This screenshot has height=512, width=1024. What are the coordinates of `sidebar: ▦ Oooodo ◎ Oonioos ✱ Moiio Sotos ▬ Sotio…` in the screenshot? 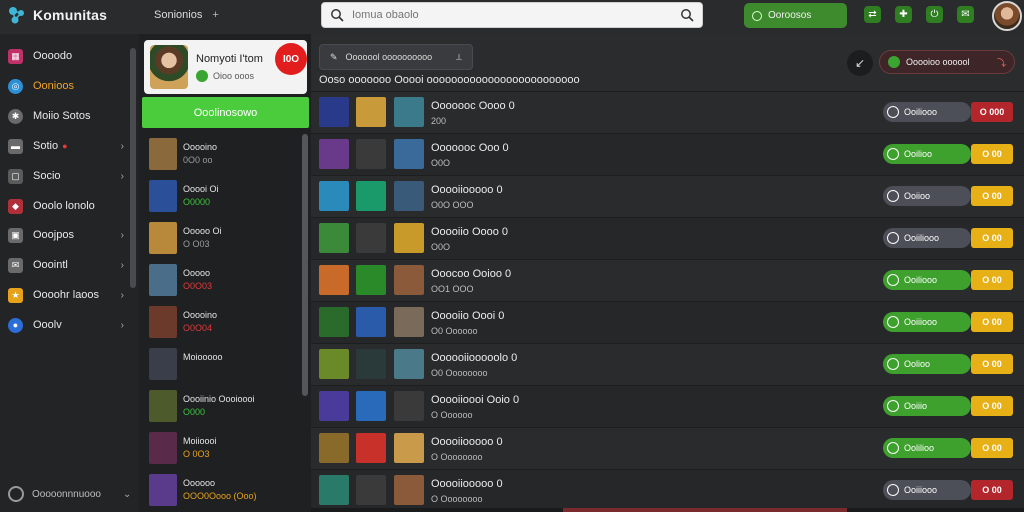 It's located at (69, 273).